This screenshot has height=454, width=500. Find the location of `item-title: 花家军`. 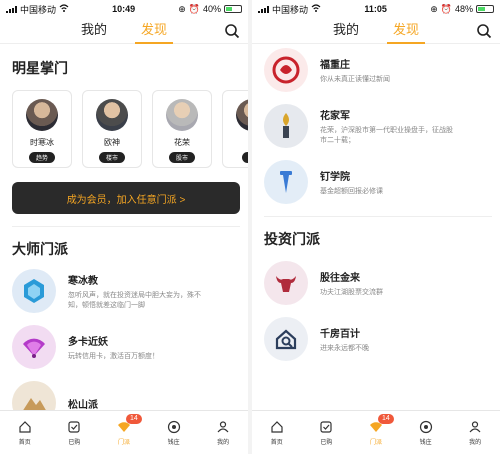

item-title: 花家军 is located at coordinates (335, 116).